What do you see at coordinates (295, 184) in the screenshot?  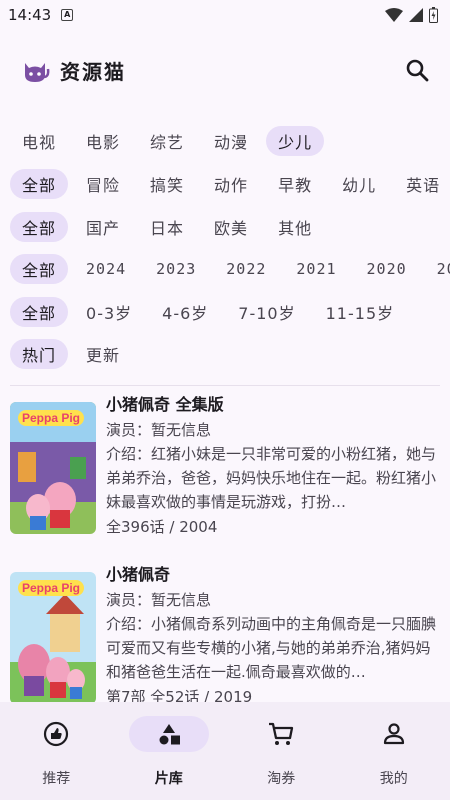 I see `genre-chip-early-education: 早教` at bounding box center [295, 184].